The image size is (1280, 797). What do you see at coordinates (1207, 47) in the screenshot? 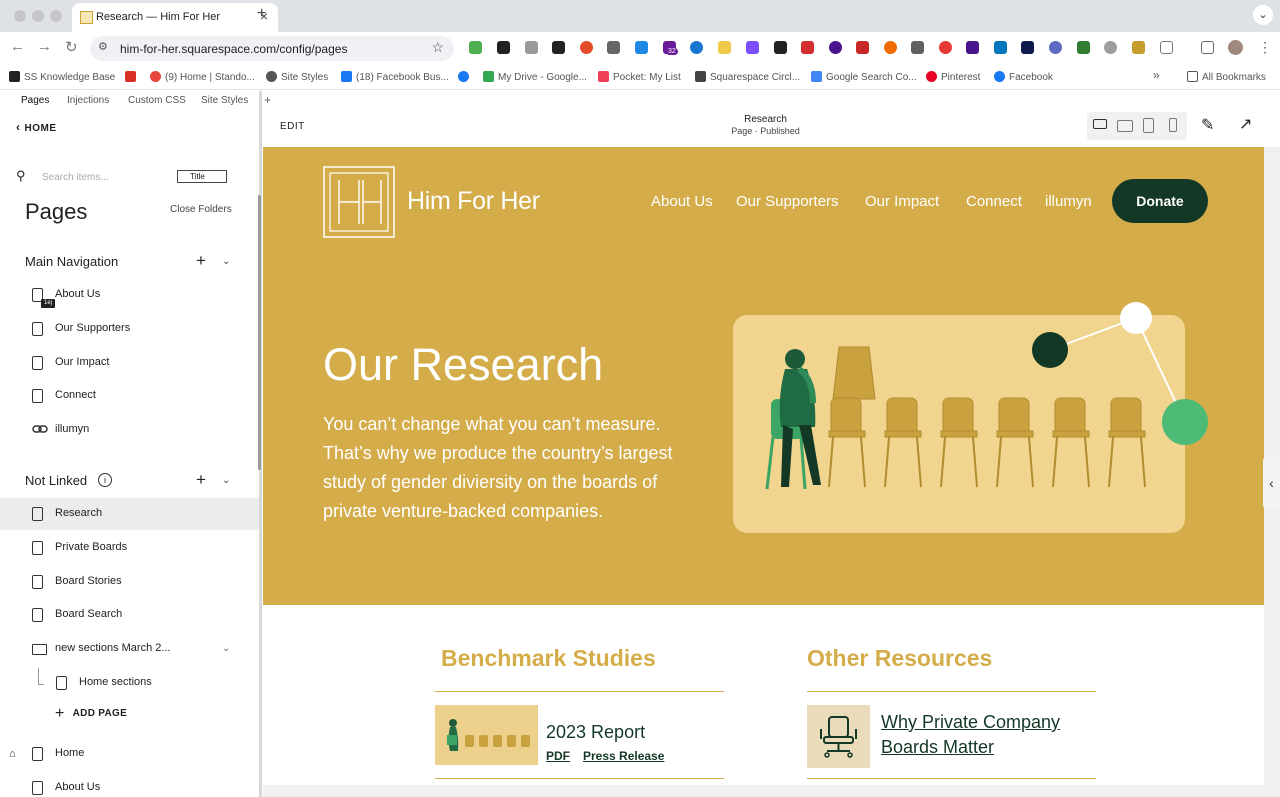
I see `side-panel-icon` at bounding box center [1207, 47].